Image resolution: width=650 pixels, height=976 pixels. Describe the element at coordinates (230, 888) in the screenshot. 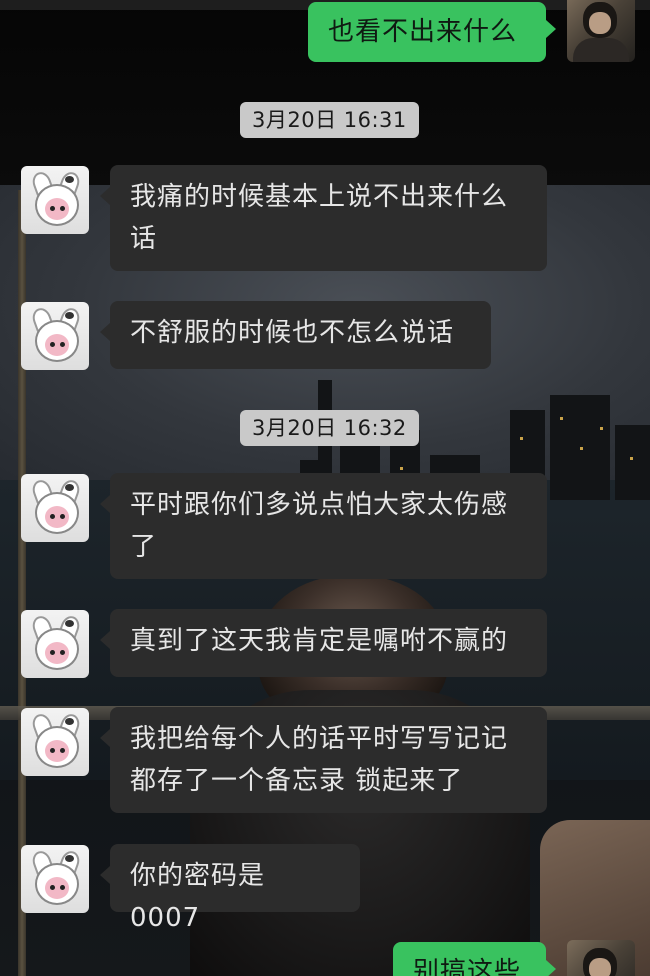

I see `message-bubble-received: 你的密码是 0007` at that location.